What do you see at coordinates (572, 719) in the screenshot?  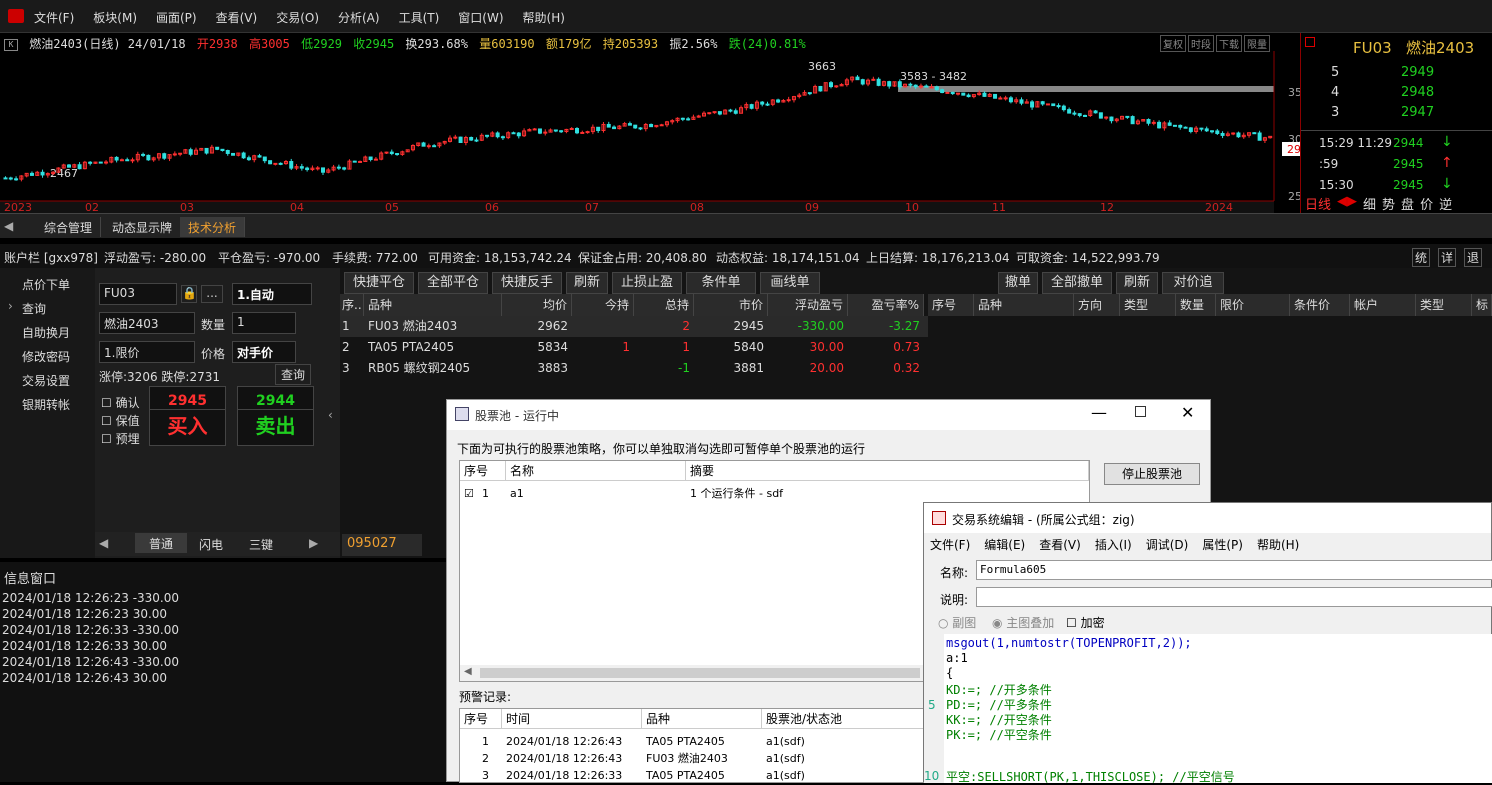 I see `acol-time: 时间` at bounding box center [572, 719].